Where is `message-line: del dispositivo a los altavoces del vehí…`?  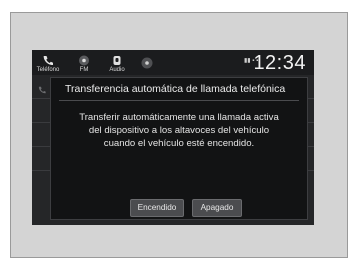 message-line: del dispositivo a los altavoces del vehí… is located at coordinates (179, 130).